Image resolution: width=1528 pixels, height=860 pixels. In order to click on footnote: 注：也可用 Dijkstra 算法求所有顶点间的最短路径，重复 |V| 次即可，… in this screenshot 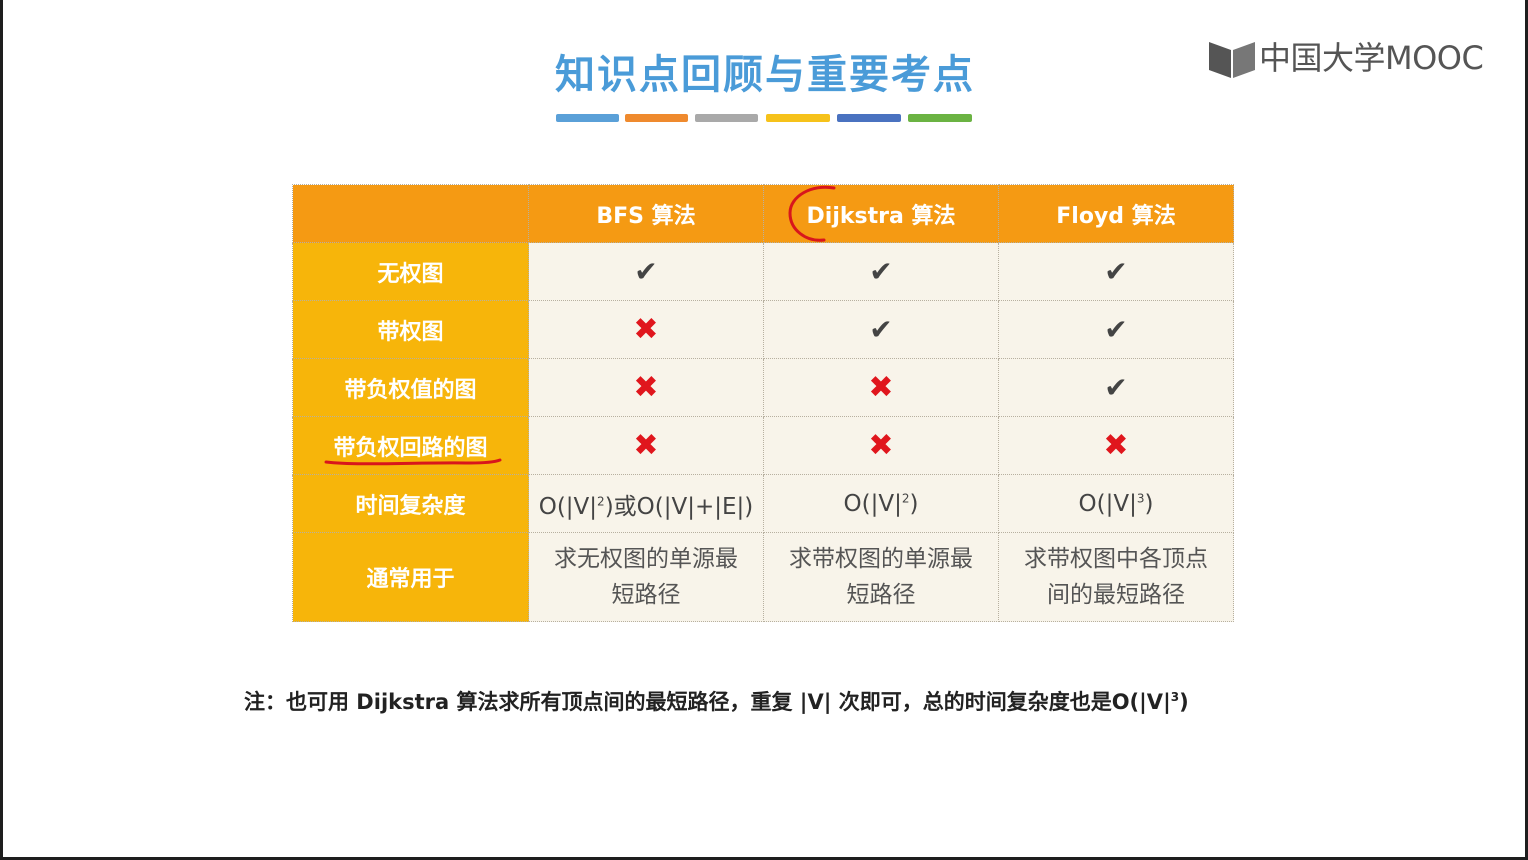, I will do `click(716, 702)`.